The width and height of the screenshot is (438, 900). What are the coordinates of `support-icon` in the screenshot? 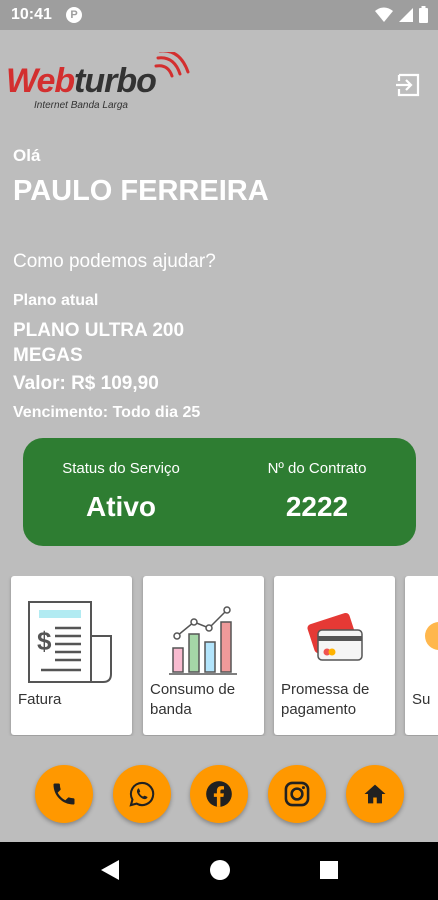 It's located at (431, 636).